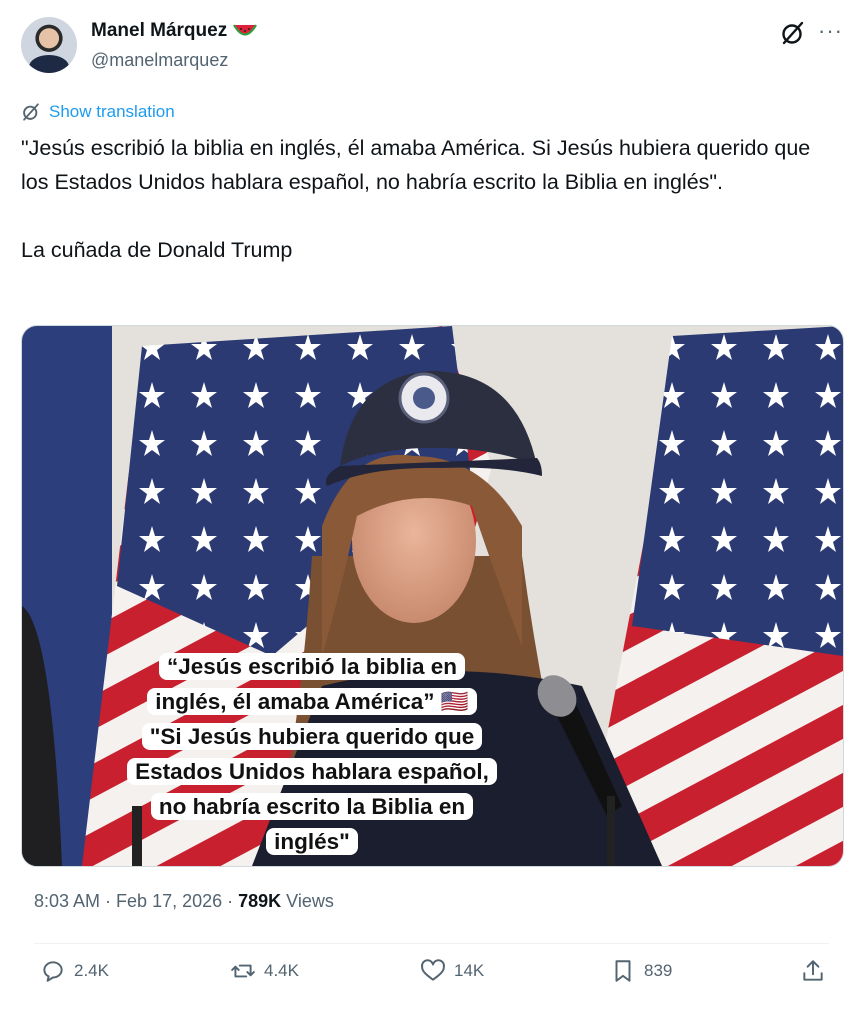 The width and height of the screenshot is (862, 1024). I want to click on caption-line-4: Estados Unidos hablara español,, so click(312, 771).